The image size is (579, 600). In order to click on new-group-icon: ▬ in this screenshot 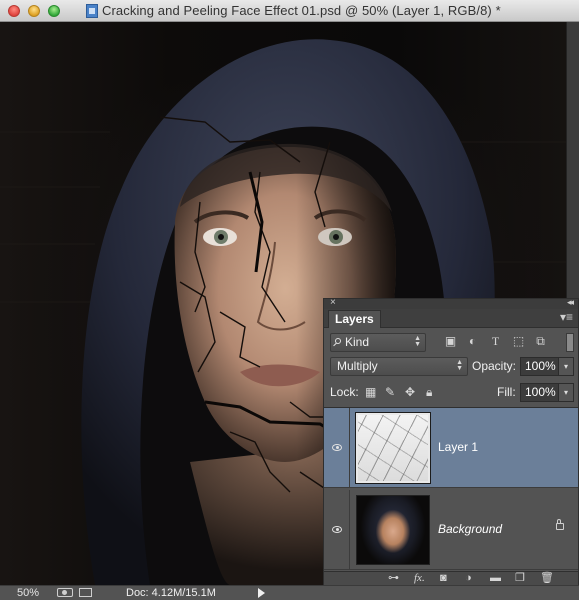, I will do `click(495, 578)`.